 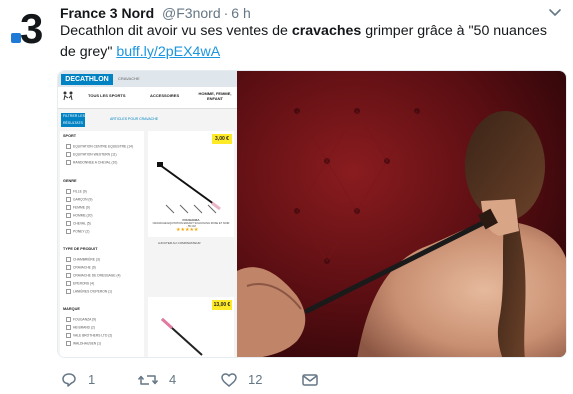 What do you see at coordinates (181, 336) in the screenshot?
I see `riding-crop-image` at bounding box center [181, 336].